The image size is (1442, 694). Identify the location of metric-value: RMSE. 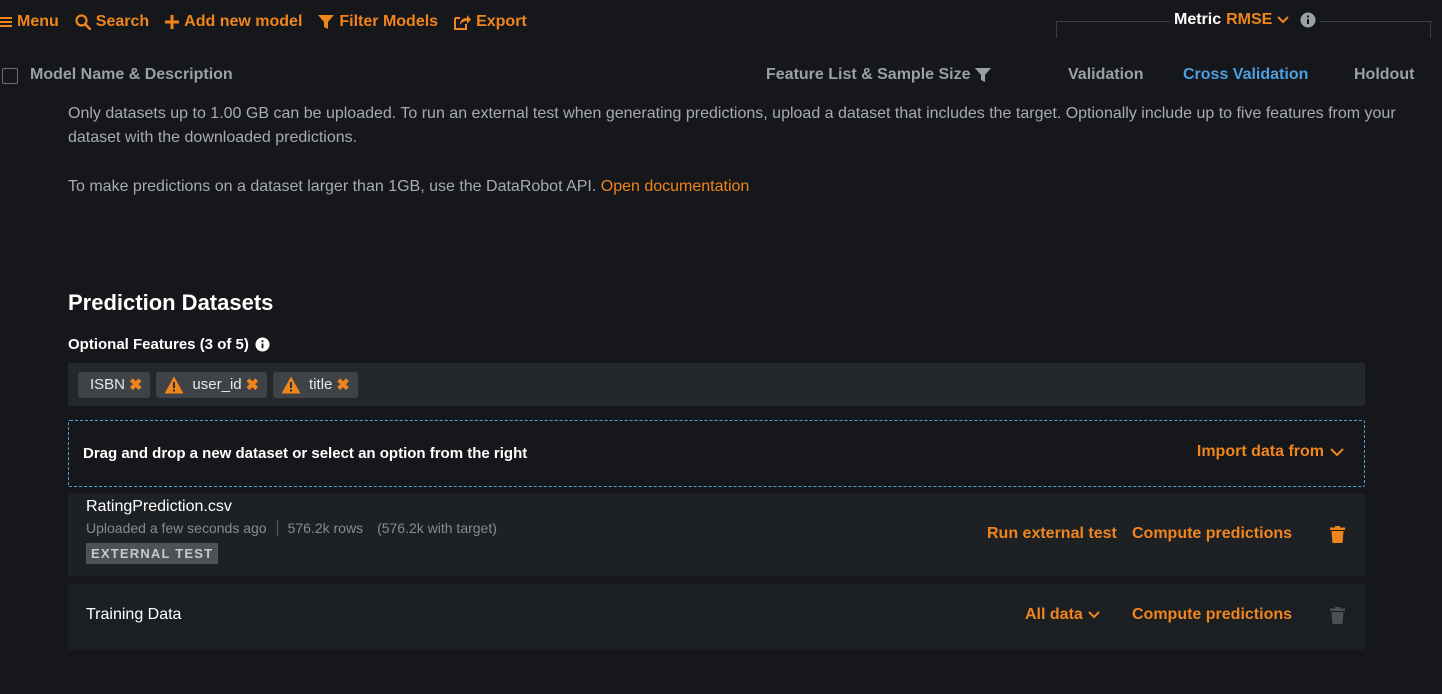
(1249, 20).